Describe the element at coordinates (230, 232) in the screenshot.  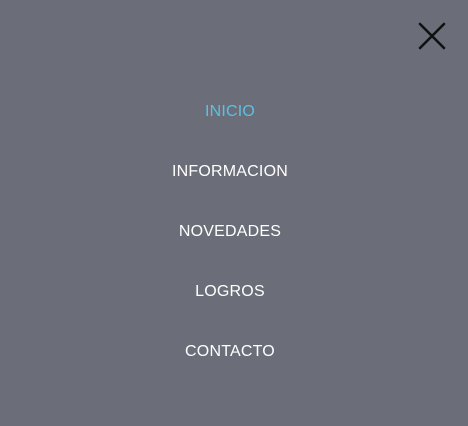
I see `menu-link-novedades: NOVEDADES` at that location.